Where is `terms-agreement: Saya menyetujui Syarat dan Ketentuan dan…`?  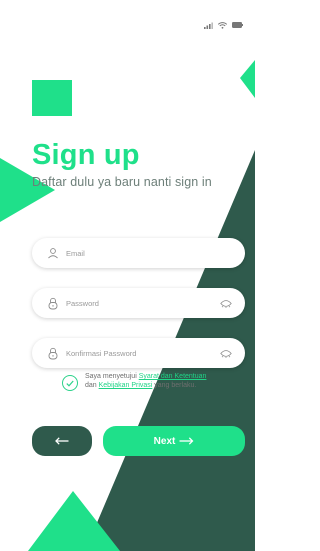 terms-agreement: Saya menyetujui Syarat dan Ketentuan dan… is located at coordinates (157, 381).